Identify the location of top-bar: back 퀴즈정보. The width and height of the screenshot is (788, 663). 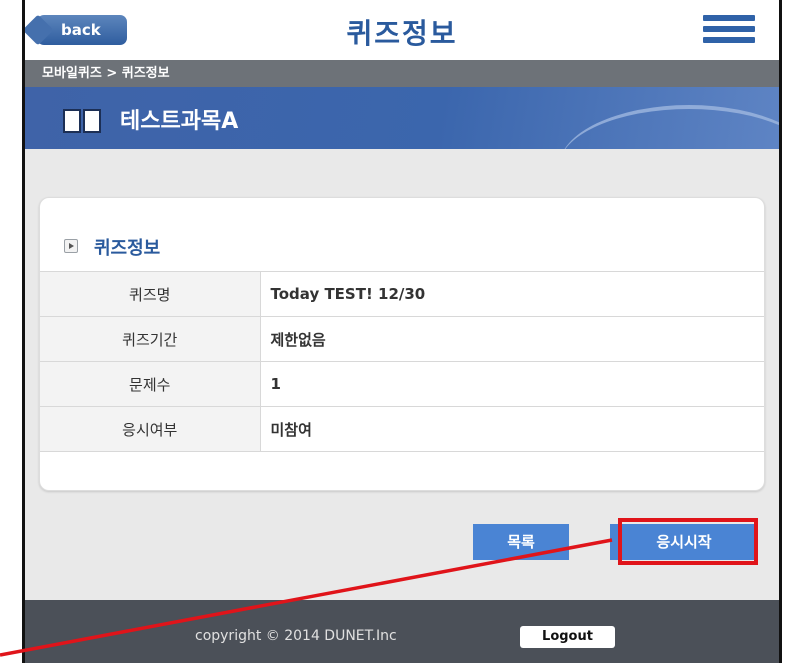
(402, 30).